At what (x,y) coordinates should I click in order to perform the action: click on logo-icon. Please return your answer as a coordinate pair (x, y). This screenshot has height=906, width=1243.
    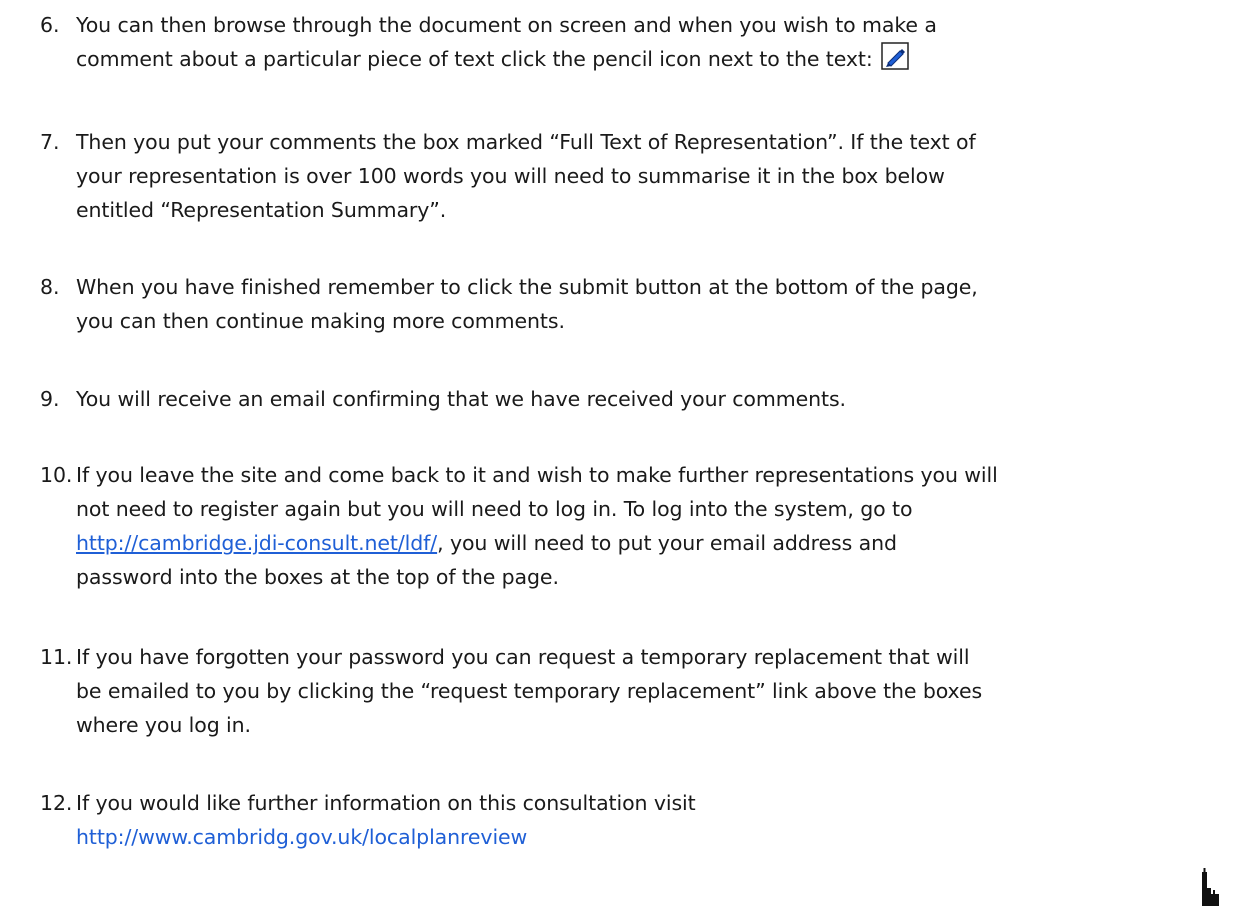
    Looking at the image, I should click on (1210, 887).